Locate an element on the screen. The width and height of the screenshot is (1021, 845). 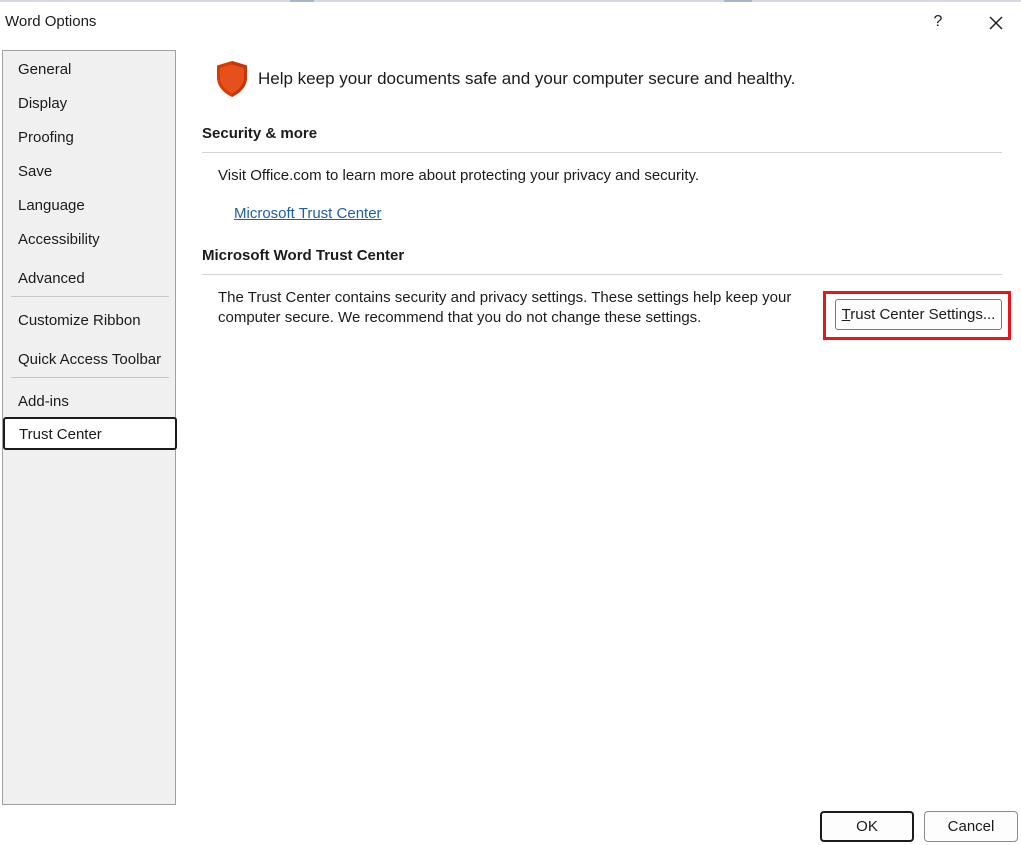
close-icon is located at coordinates (996, 23).